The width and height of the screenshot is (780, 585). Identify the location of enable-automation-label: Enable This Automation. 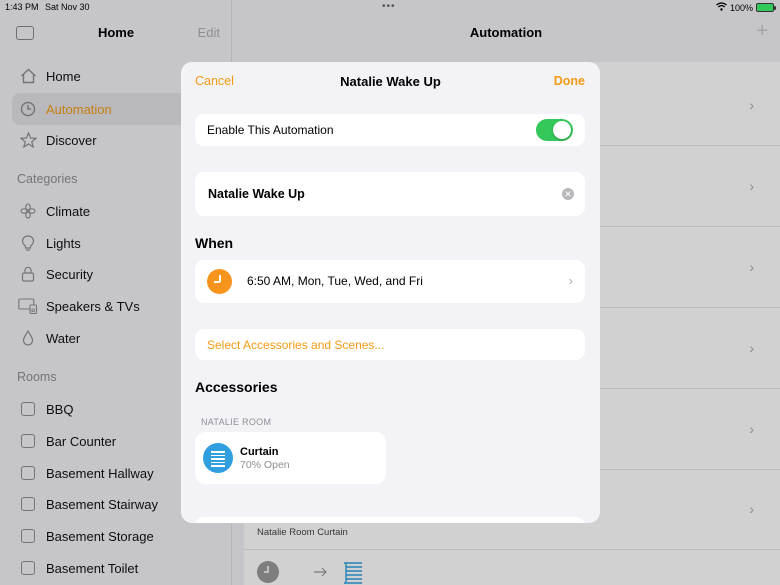
(270, 130).